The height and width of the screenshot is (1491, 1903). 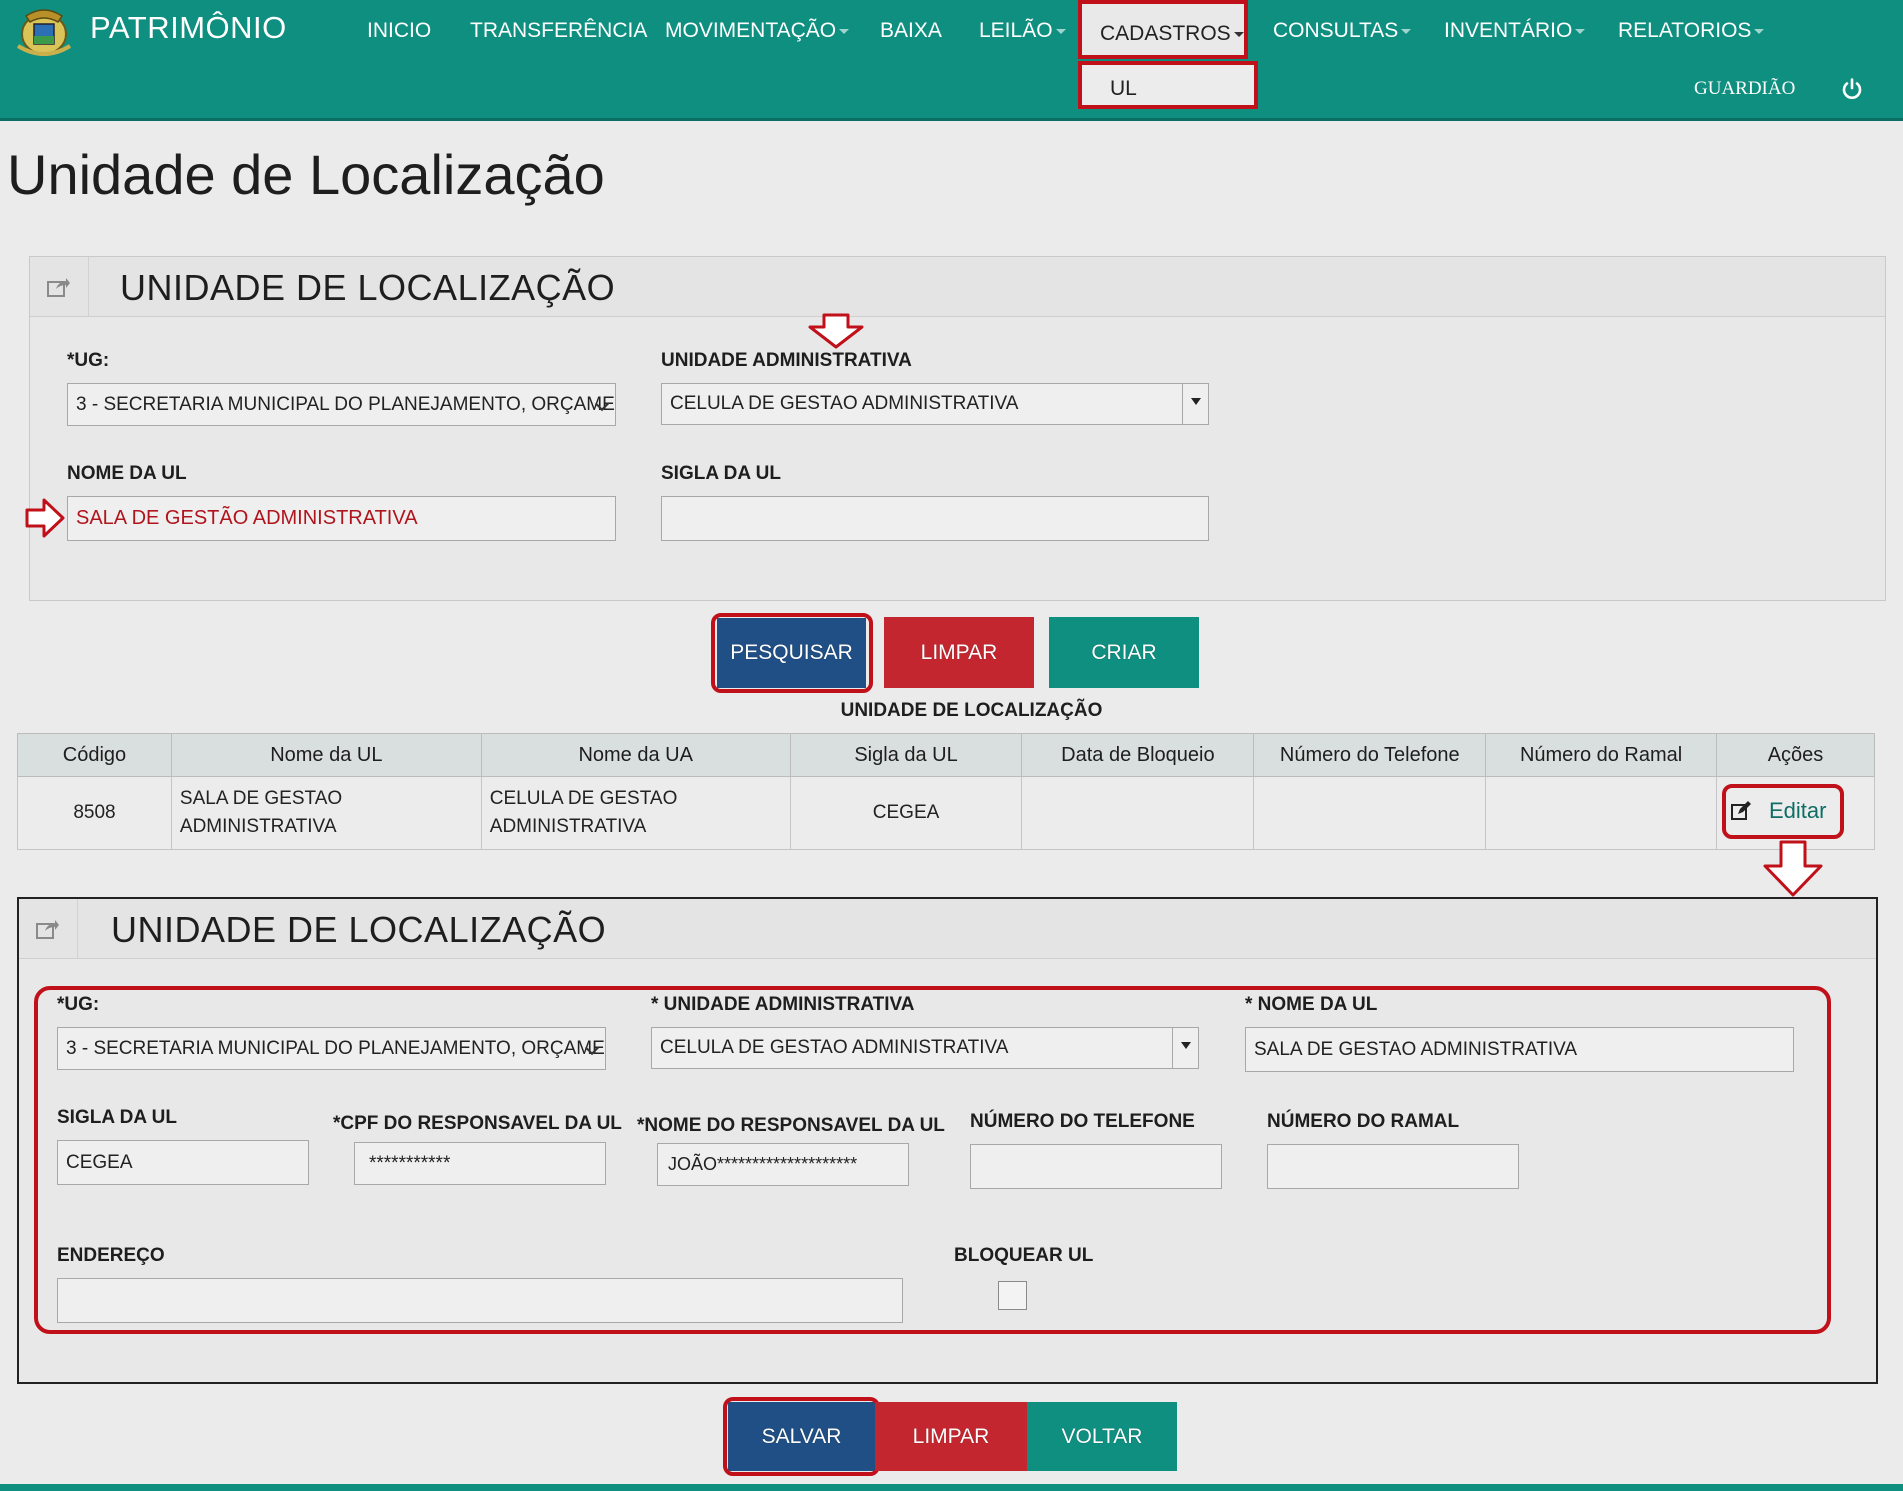 I want to click on nav-movimentacao-label: MOVIMENTAÇÃO, so click(x=751, y=30).